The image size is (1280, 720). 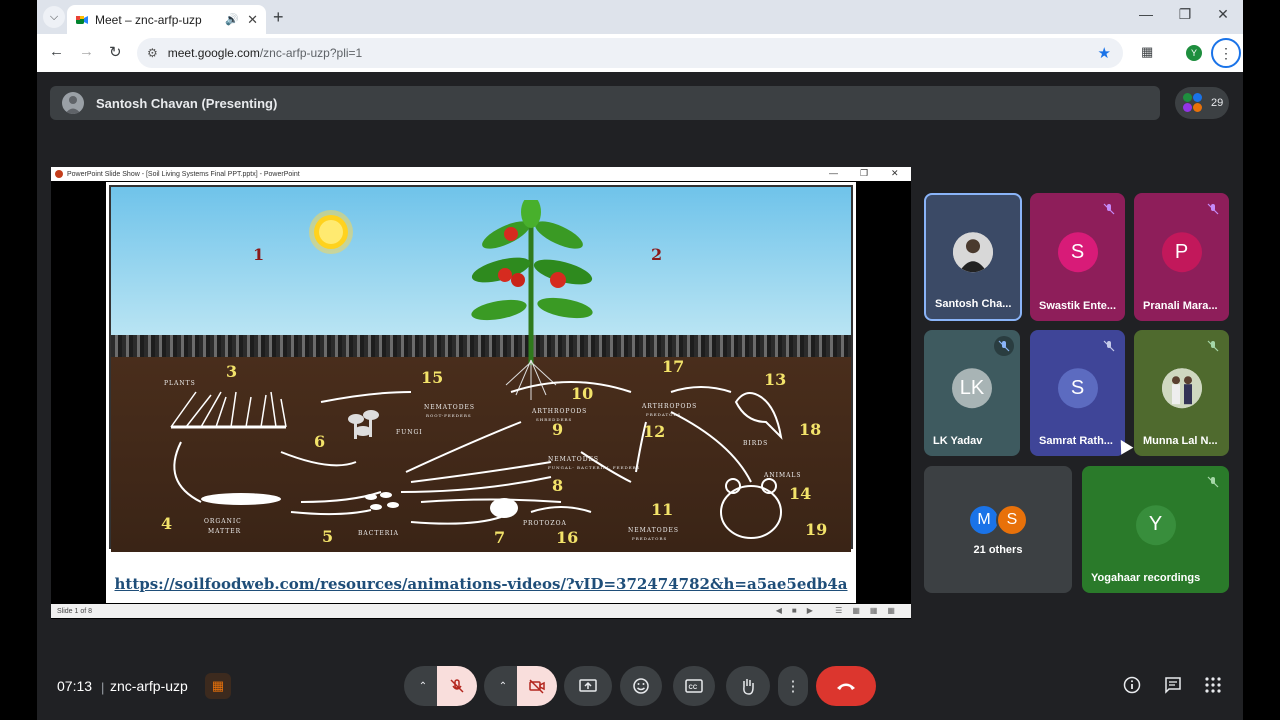 What do you see at coordinates (1077, 252) in the screenshot?
I see `participant-avatar: S` at bounding box center [1077, 252].